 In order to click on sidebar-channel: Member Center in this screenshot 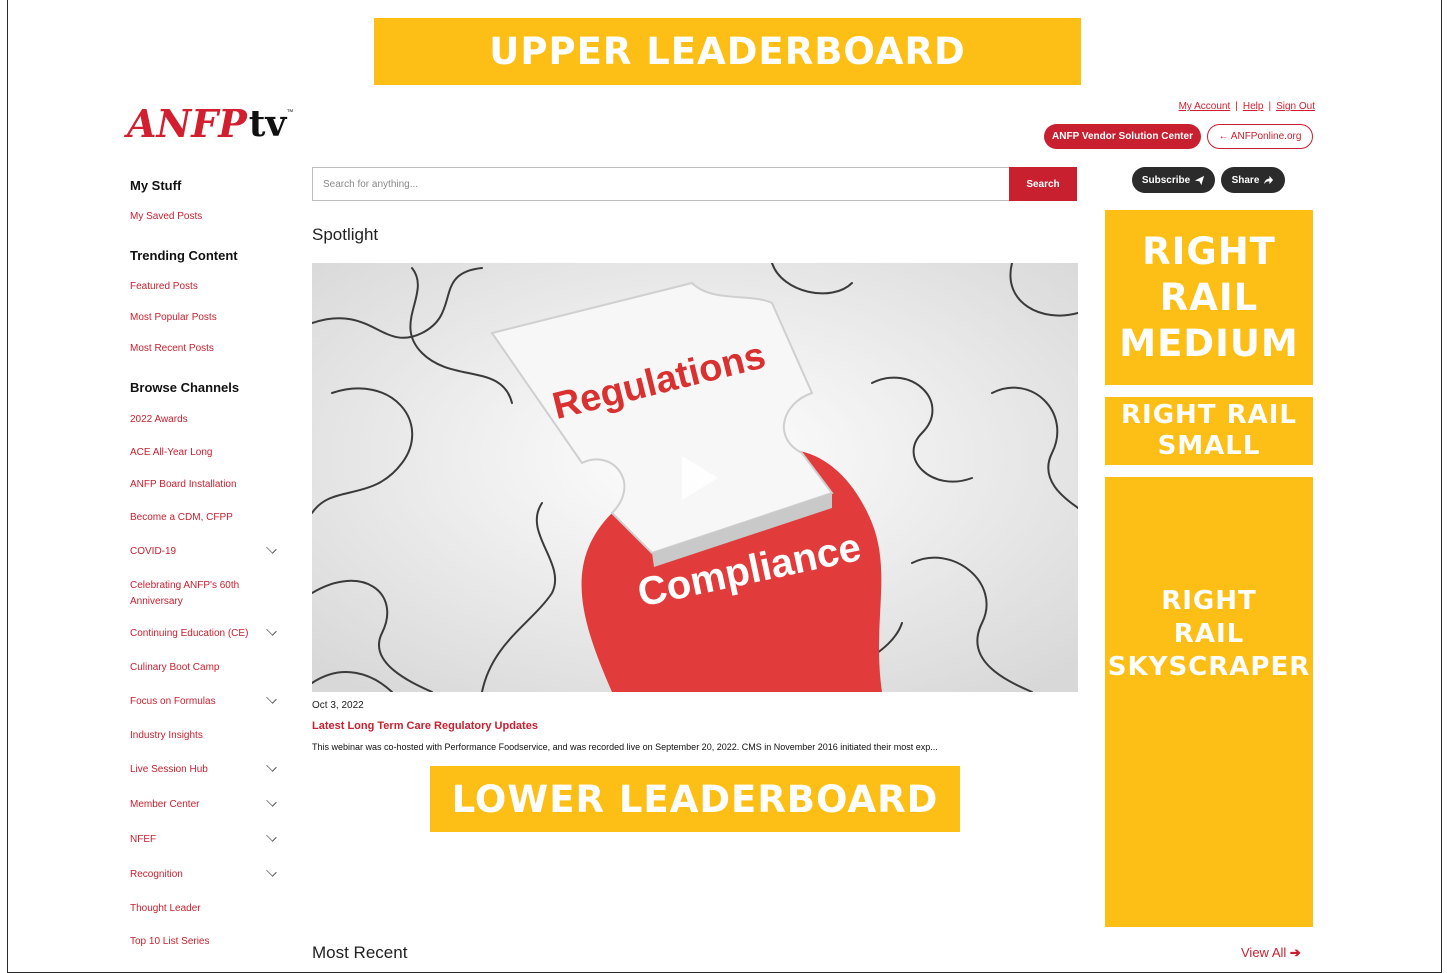, I will do `click(164, 805)`.